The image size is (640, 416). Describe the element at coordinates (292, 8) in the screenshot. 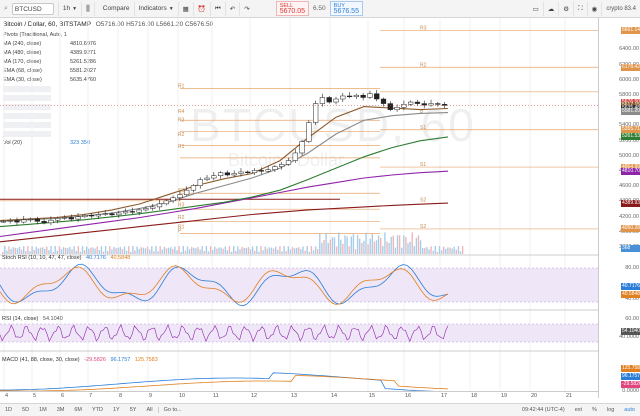

I see `sell-button: SELL 5670.05` at that location.